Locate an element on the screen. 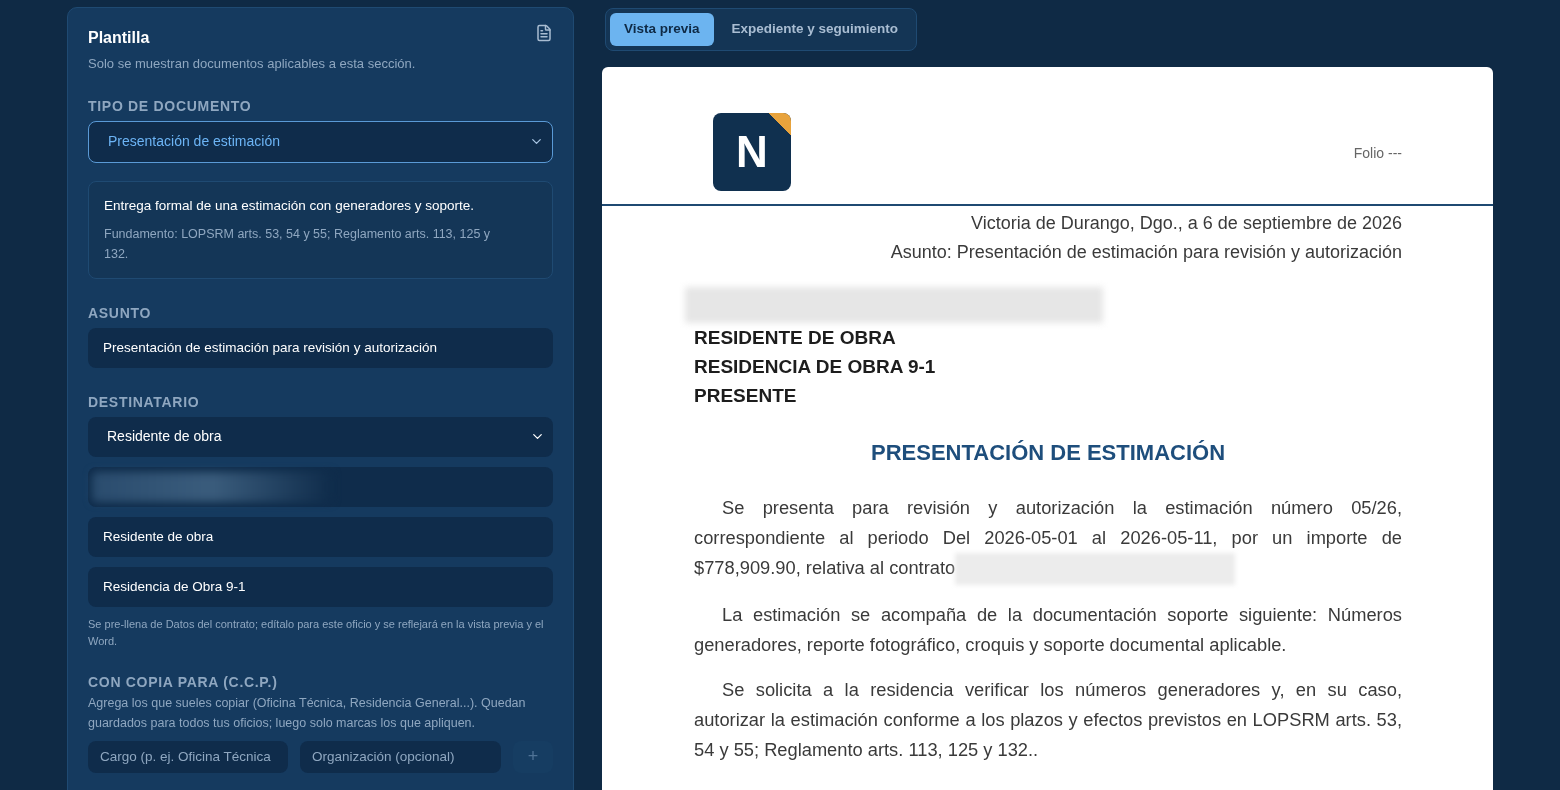 Image resolution: width=1560 pixels, height=790 pixels. legal-basis-text: Fundamento: LOPSRM arts. 53, 54 y 55; Reglamento arts. 113, 125 y 132. is located at coordinates (298, 244).